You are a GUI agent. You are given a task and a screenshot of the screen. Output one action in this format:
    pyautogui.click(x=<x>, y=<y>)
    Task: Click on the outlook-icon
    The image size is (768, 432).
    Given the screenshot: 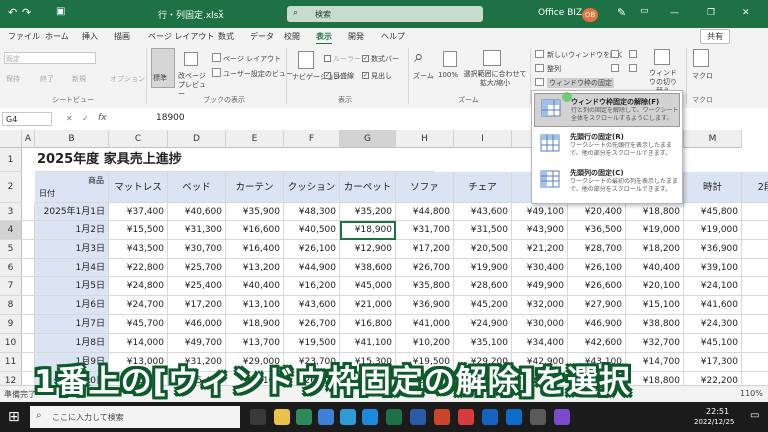 What is the action you would take?
    pyautogui.click(x=490, y=417)
    